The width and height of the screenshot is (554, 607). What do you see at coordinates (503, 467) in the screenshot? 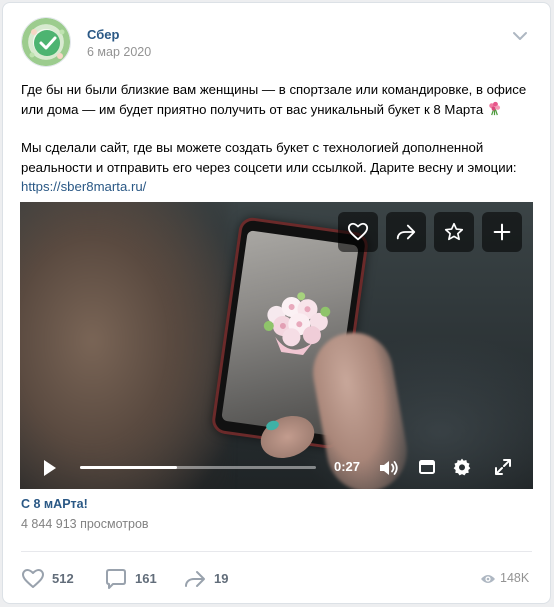
I see `fullscreen-icon` at bounding box center [503, 467].